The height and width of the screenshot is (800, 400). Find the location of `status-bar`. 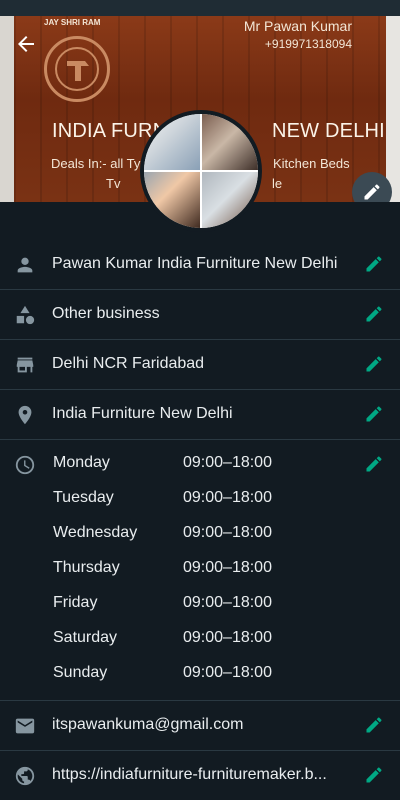

status-bar is located at coordinates (200, 8).